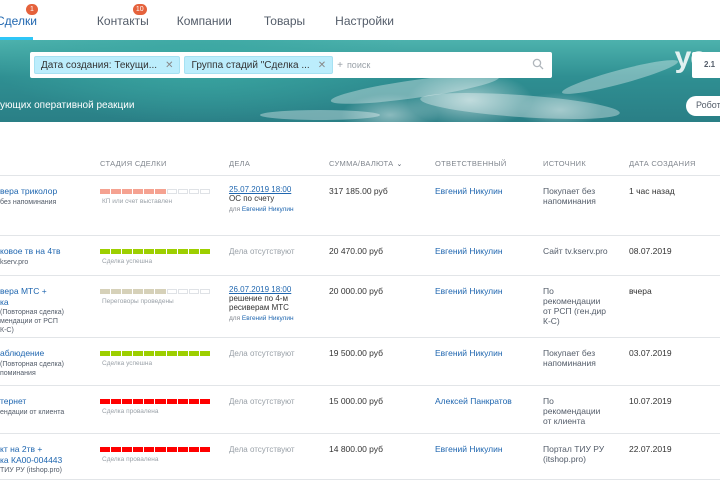 The image size is (720, 480). Describe the element at coordinates (31, 455) in the screenshot. I see `deal-title-link: кт на 2тв + ка КА00-004443` at that location.